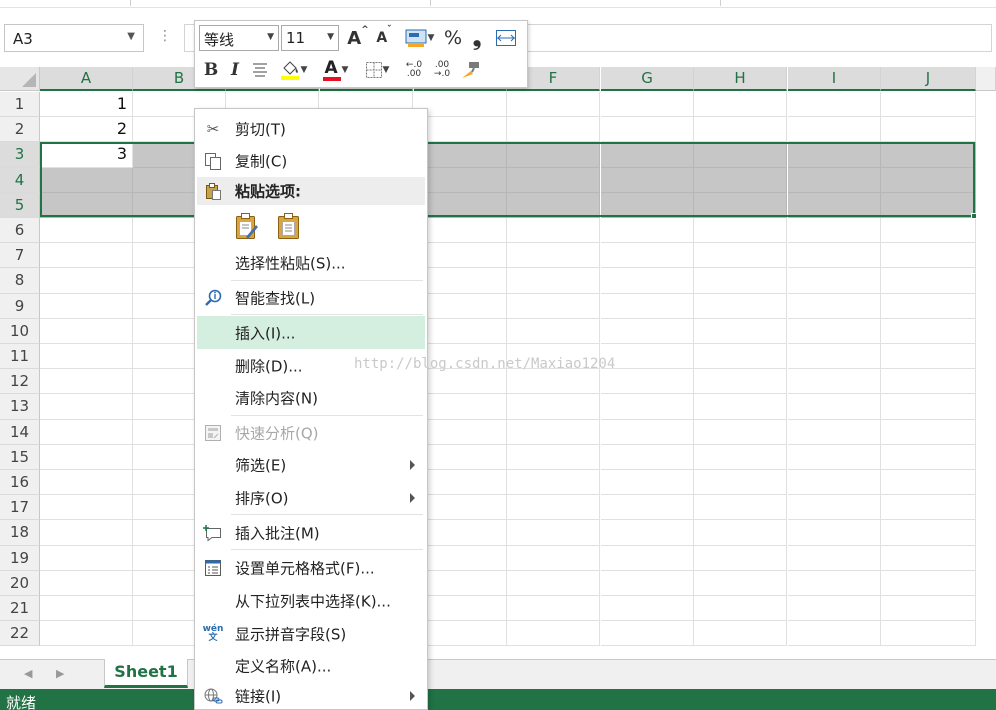 This screenshot has height=710, width=996. I want to click on fill-handle, so click(974, 216).